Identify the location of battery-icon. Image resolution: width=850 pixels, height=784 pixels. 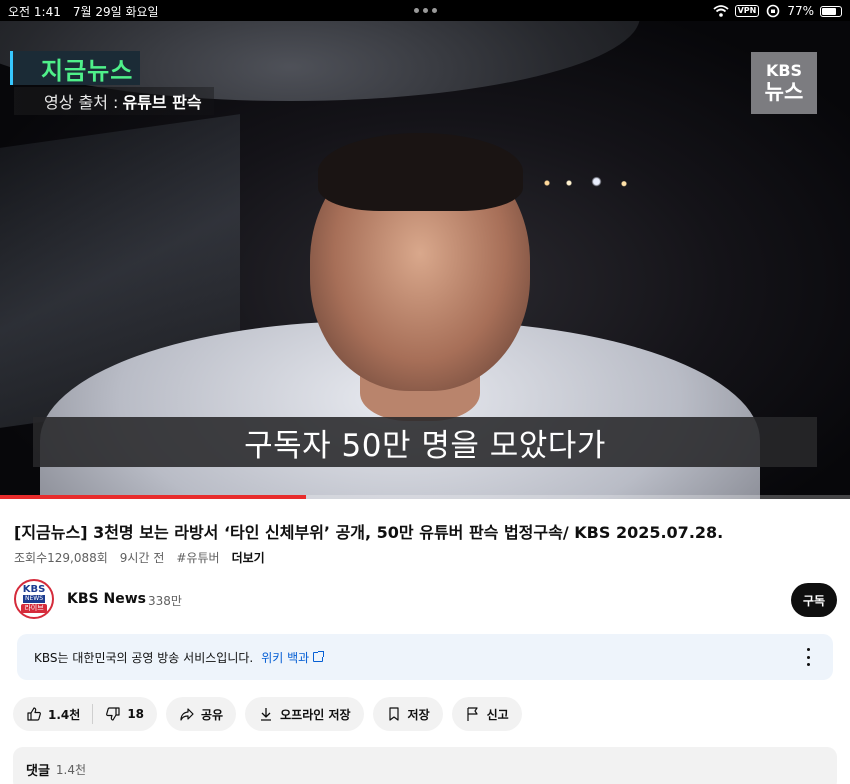
(831, 11).